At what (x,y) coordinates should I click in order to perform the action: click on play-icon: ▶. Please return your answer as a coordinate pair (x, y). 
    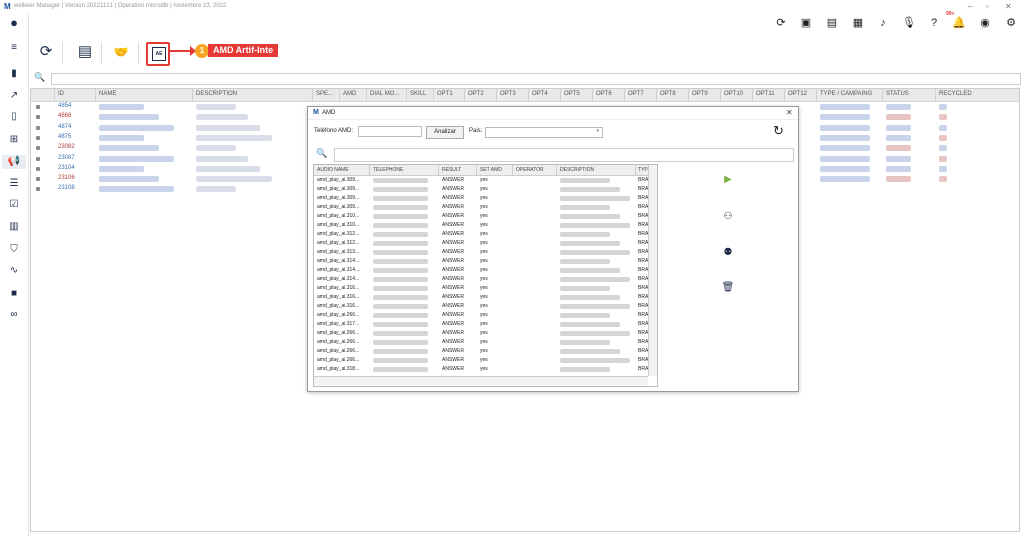
    Looking at the image, I should click on (728, 179).